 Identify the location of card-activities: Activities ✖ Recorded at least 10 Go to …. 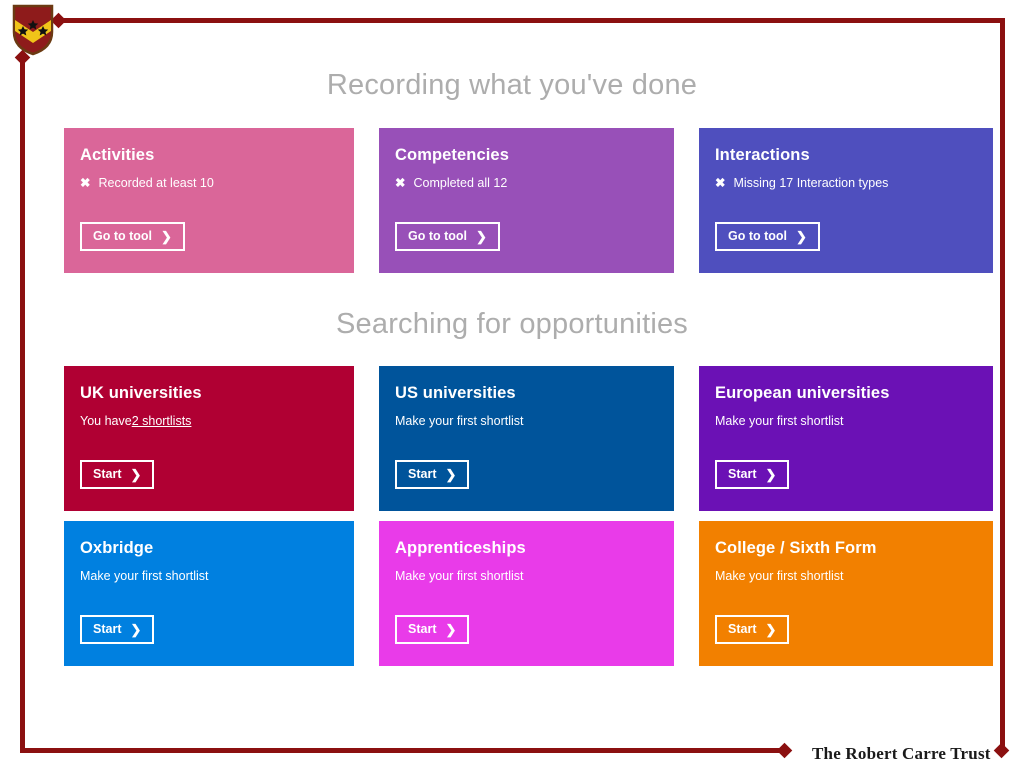
(209, 200).